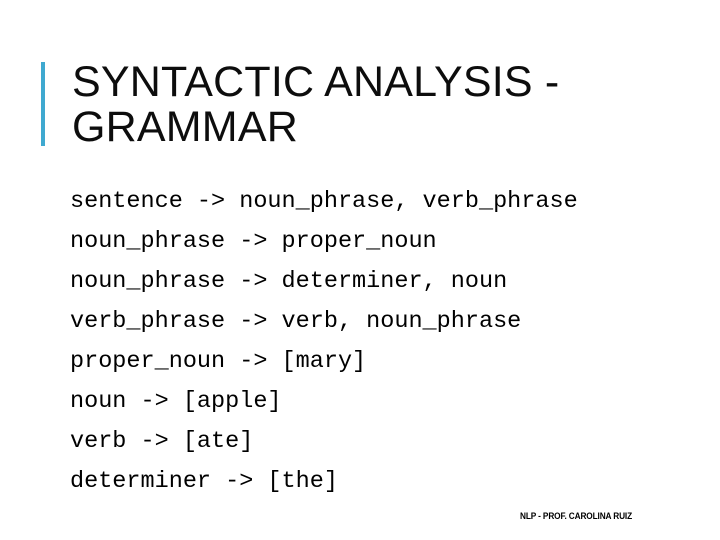 Image resolution: width=720 pixels, height=540 pixels. I want to click on list-item: verb_phrase -> verb, noun_phrase, so click(296, 321).